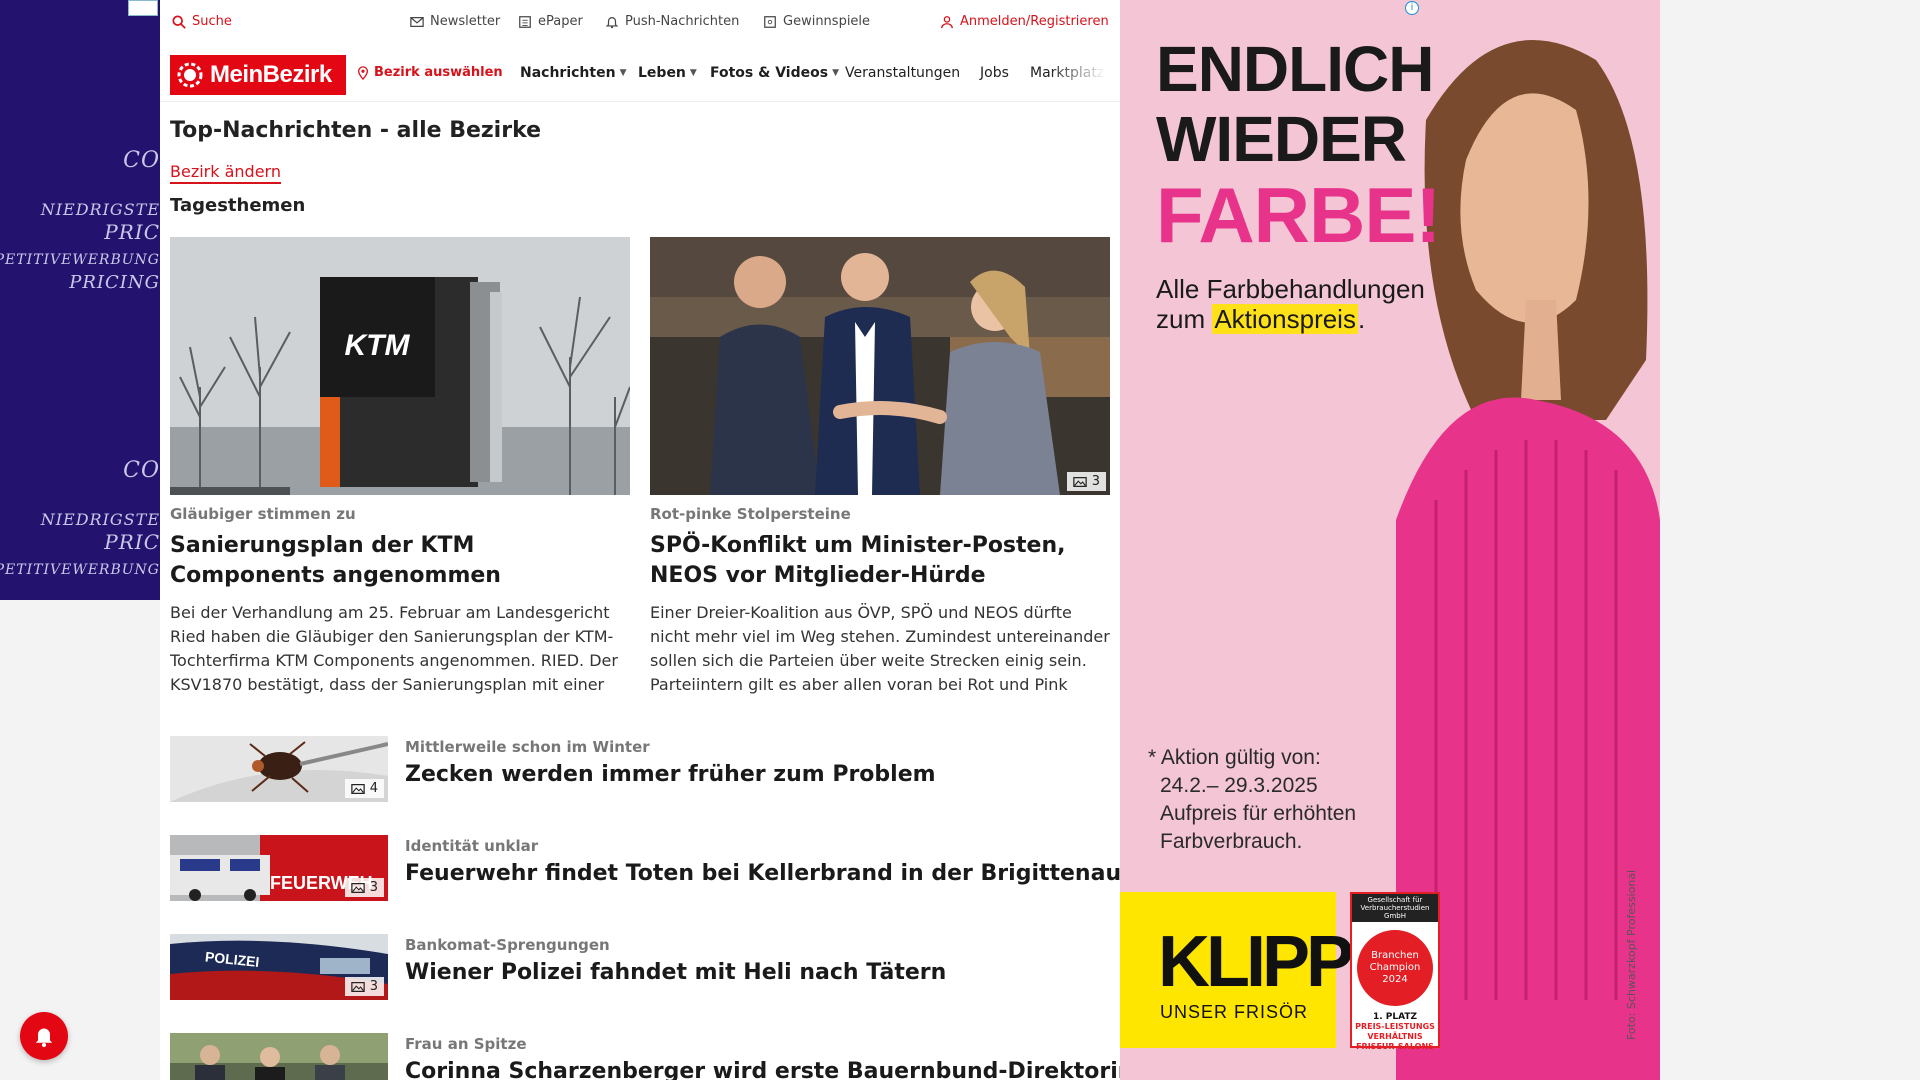  I want to click on ad-headline-line2: WIEDER, so click(1281, 139).